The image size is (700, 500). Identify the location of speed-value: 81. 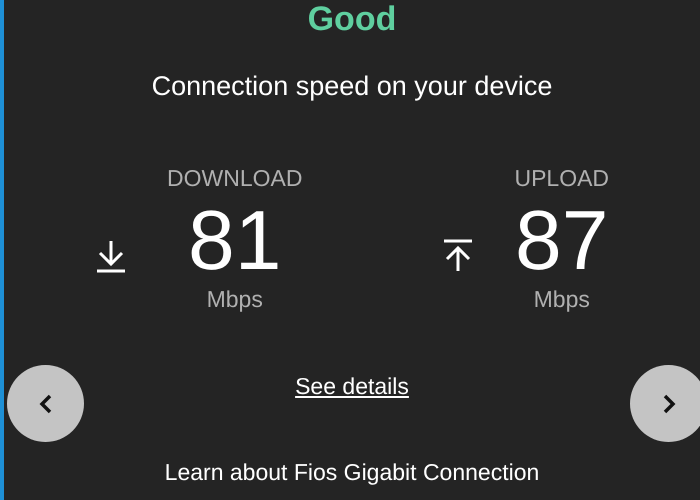
(235, 240).